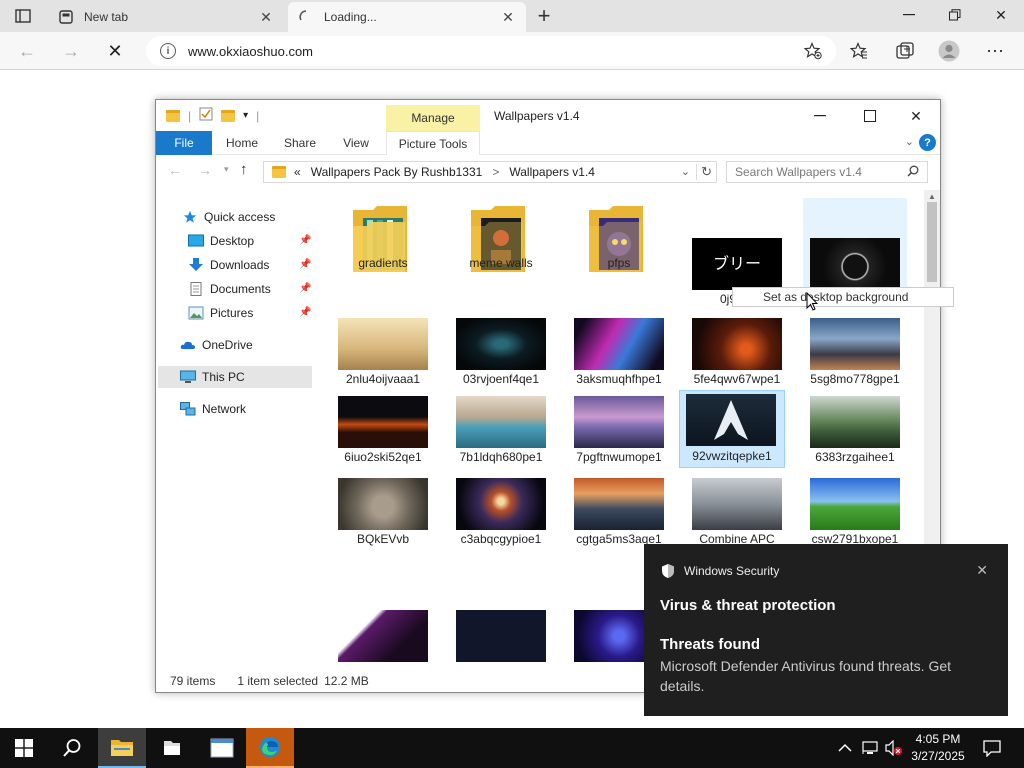 The image size is (1024, 768). What do you see at coordinates (870, 116) in the screenshot?
I see `explorer-maximize-button` at bounding box center [870, 116].